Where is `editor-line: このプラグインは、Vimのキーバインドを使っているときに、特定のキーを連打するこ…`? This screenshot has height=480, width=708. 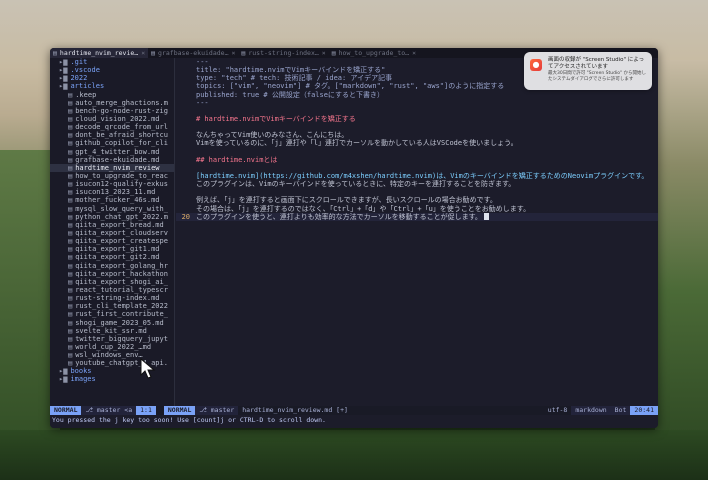 editor-line: このプラグインは、Vimのキーバインドを使っているときに、特定のキーを連打するこ… is located at coordinates (417, 184).